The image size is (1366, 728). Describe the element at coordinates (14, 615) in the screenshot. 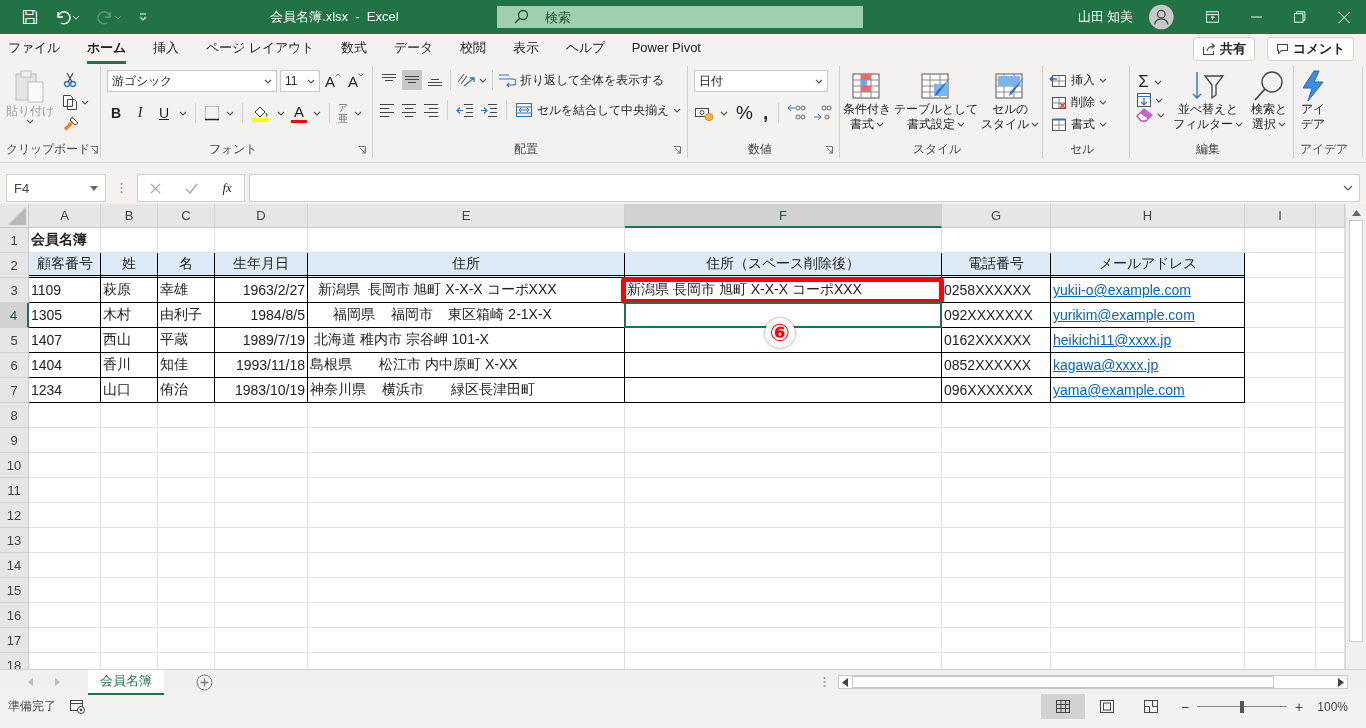

I see `row-header: 16` at that location.